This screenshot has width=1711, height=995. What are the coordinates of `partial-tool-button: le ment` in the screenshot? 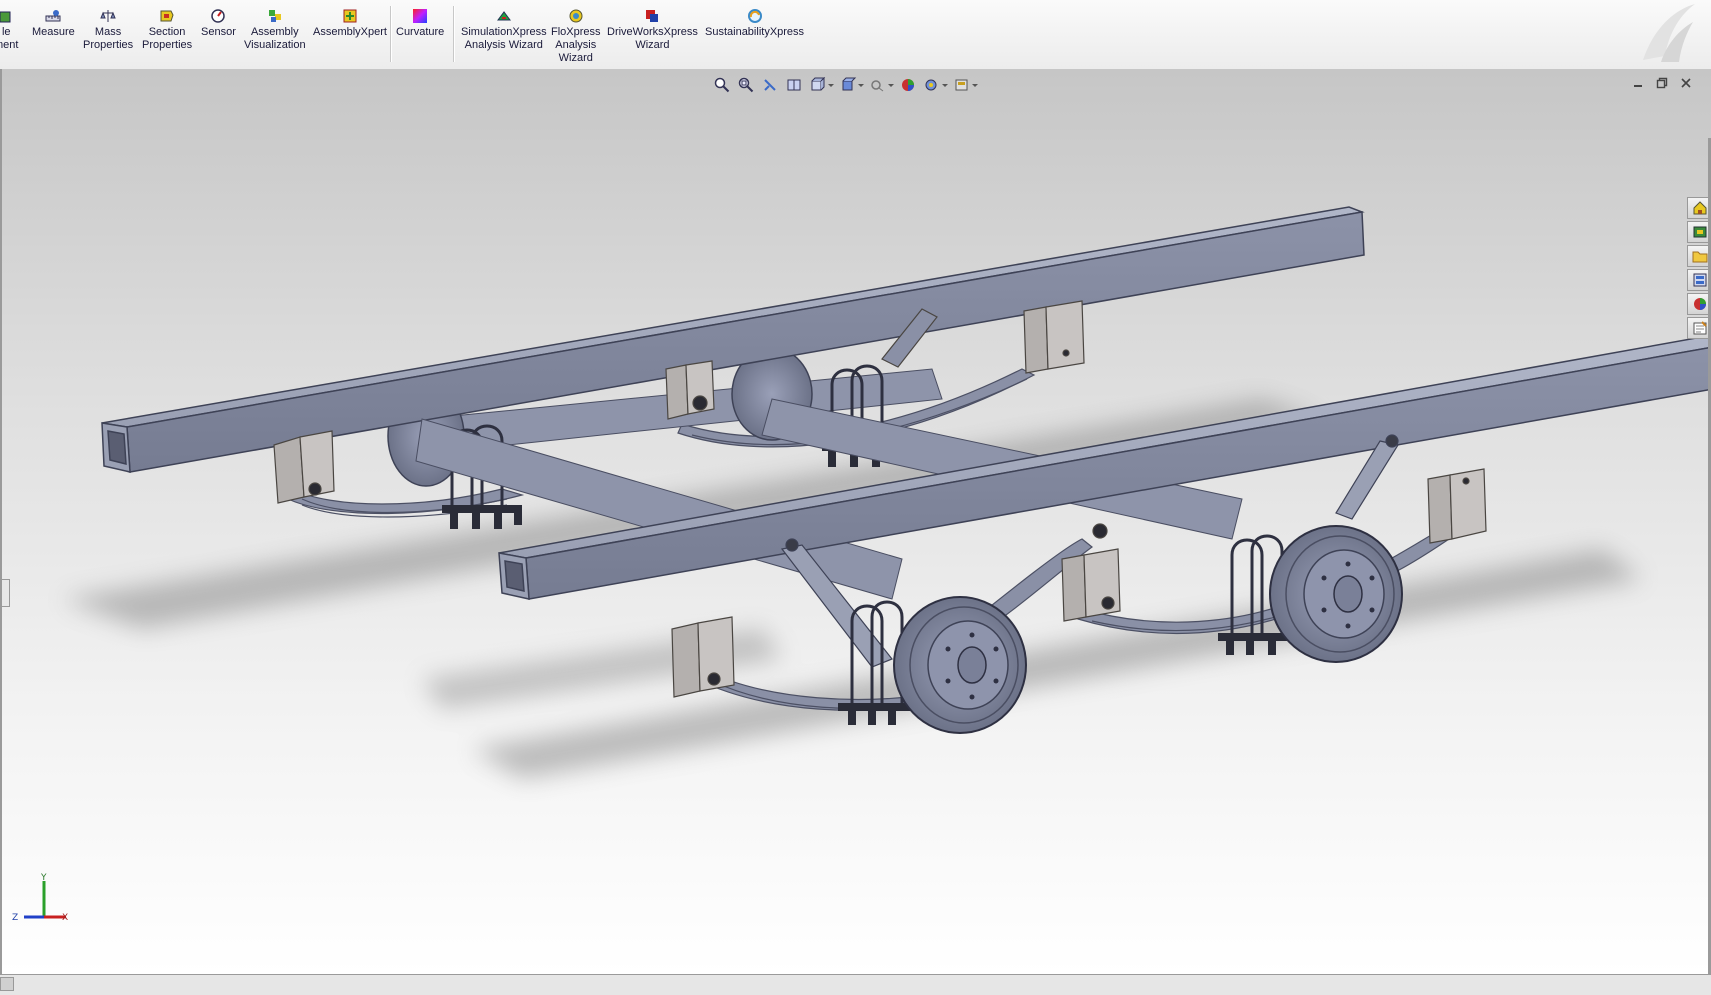 It's located at (9, 30).